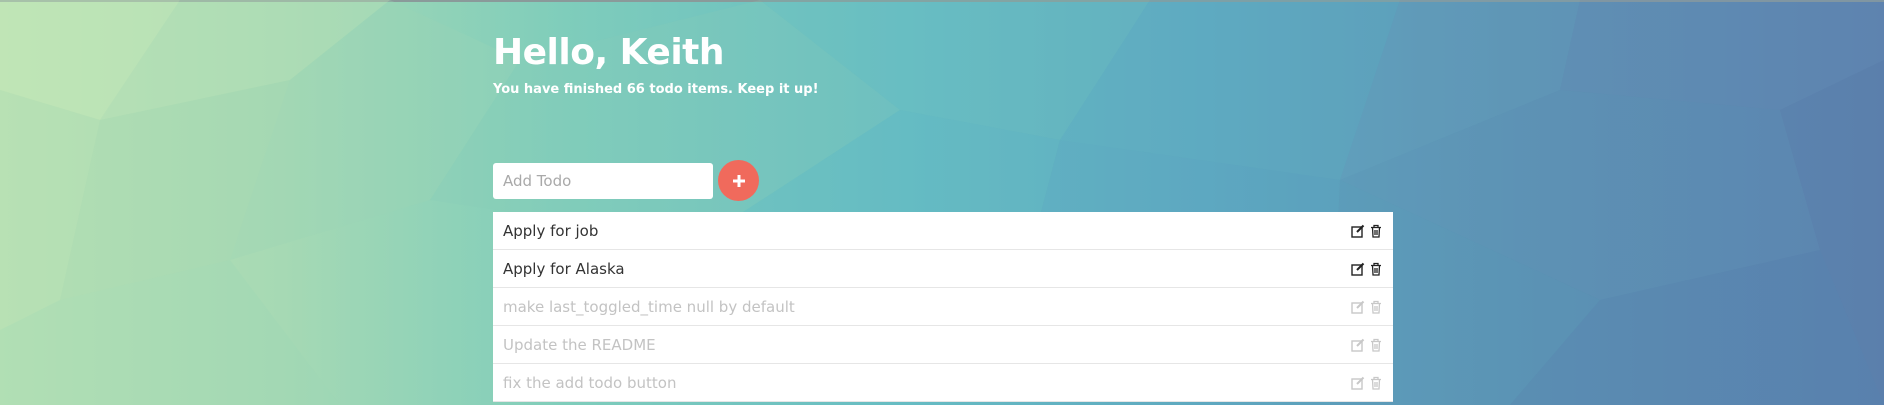 The image size is (1884, 405). I want to click on todo-item: Apply for job, so click(943, 231).